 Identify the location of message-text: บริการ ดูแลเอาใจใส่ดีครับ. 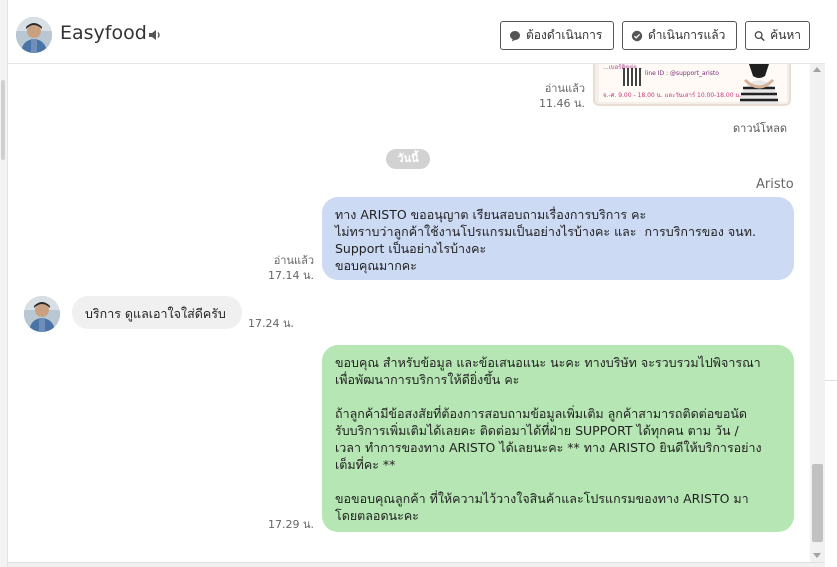
(155, 313).